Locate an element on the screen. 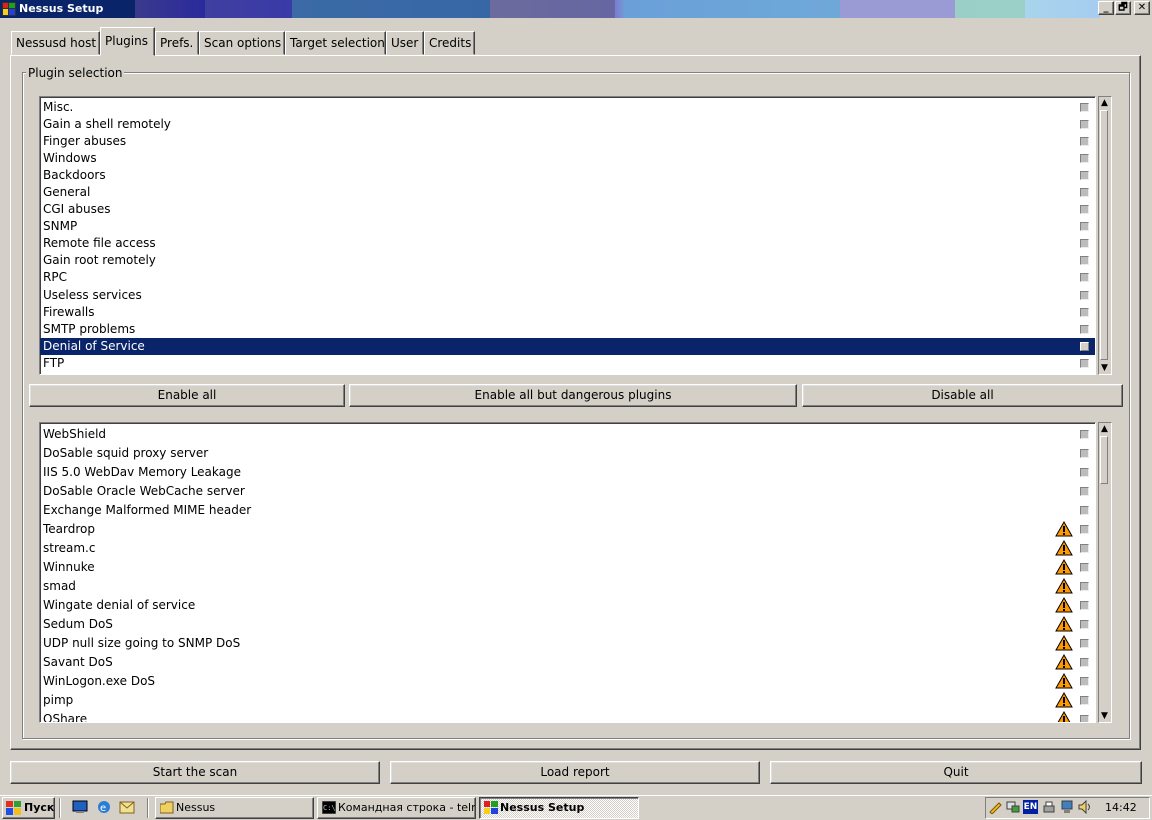 The height and width of the screenshot is (820, 1152). plugin-item: pimp is located at coordinates (567, 700).